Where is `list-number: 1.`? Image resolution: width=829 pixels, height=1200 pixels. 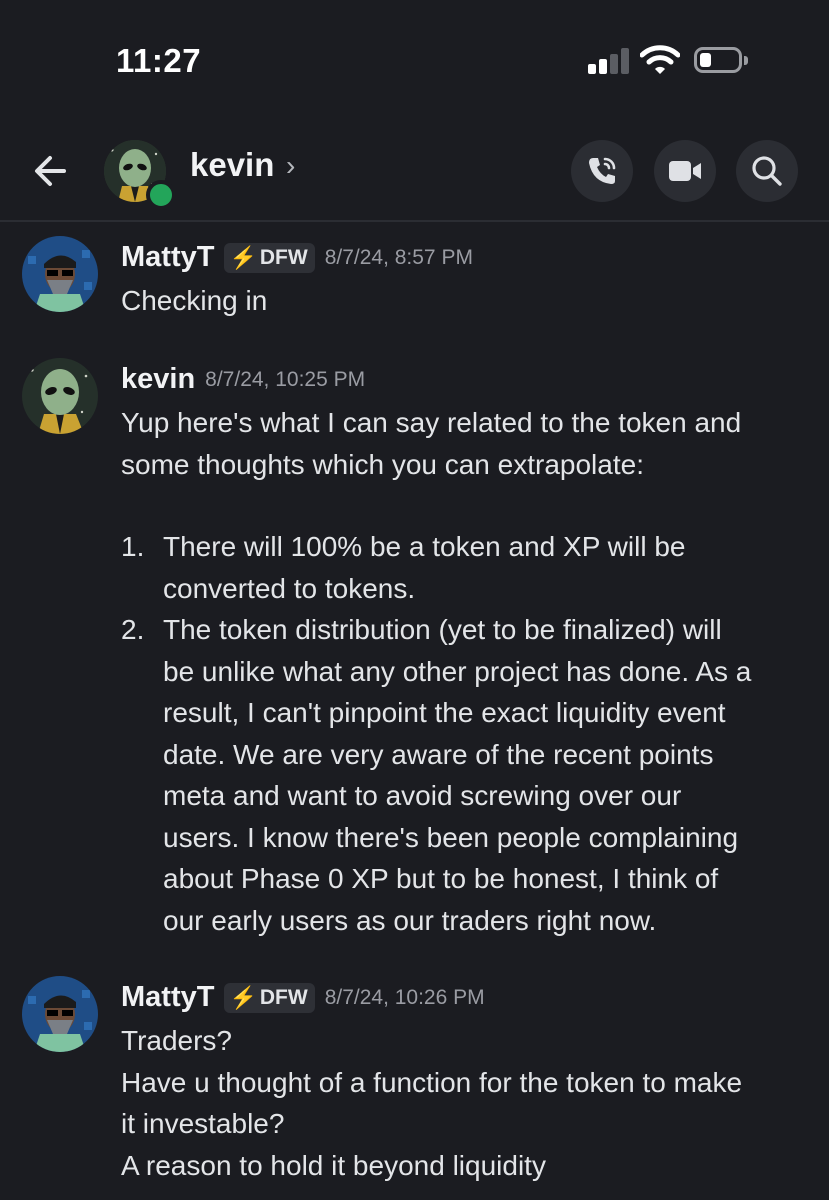 list-number: 1. is located at coordinates (133, 546).